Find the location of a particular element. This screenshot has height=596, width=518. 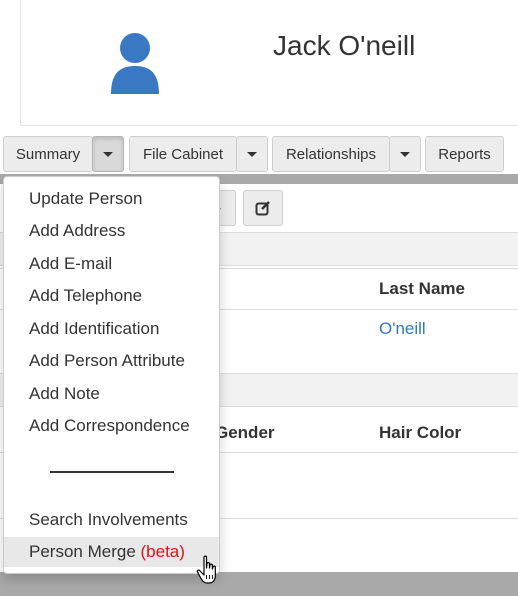

person-avatar-icon is located at coordinates (135, 63).